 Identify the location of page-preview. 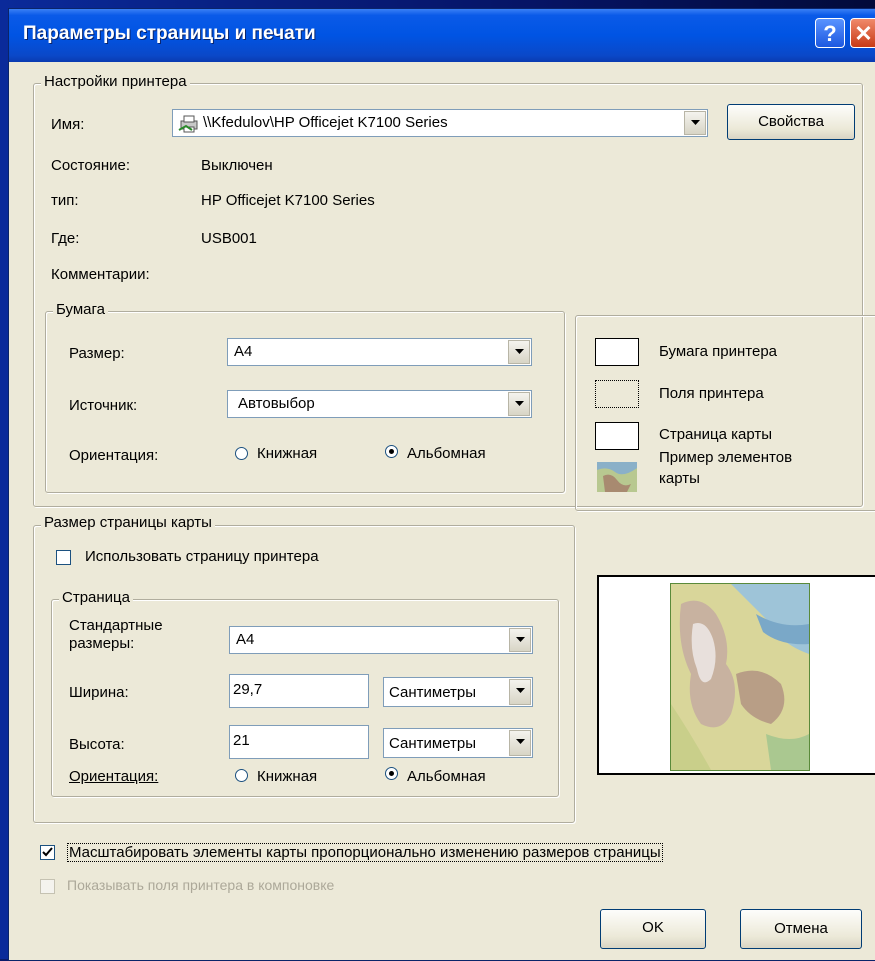
(736, 675).